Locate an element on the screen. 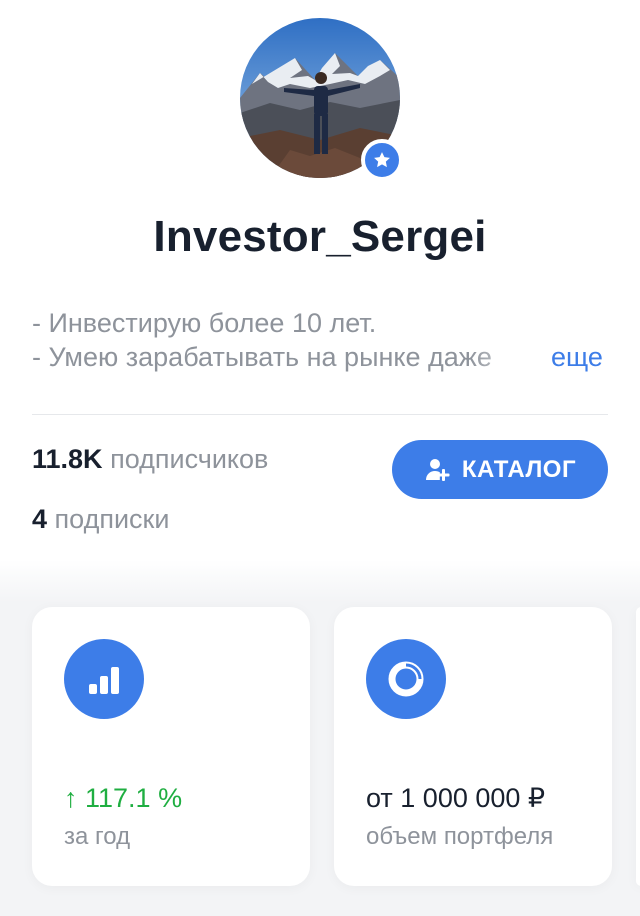  portfolio-card: от 1 000 000 ₽ объем портфеля is located at coordinates (473, 746).